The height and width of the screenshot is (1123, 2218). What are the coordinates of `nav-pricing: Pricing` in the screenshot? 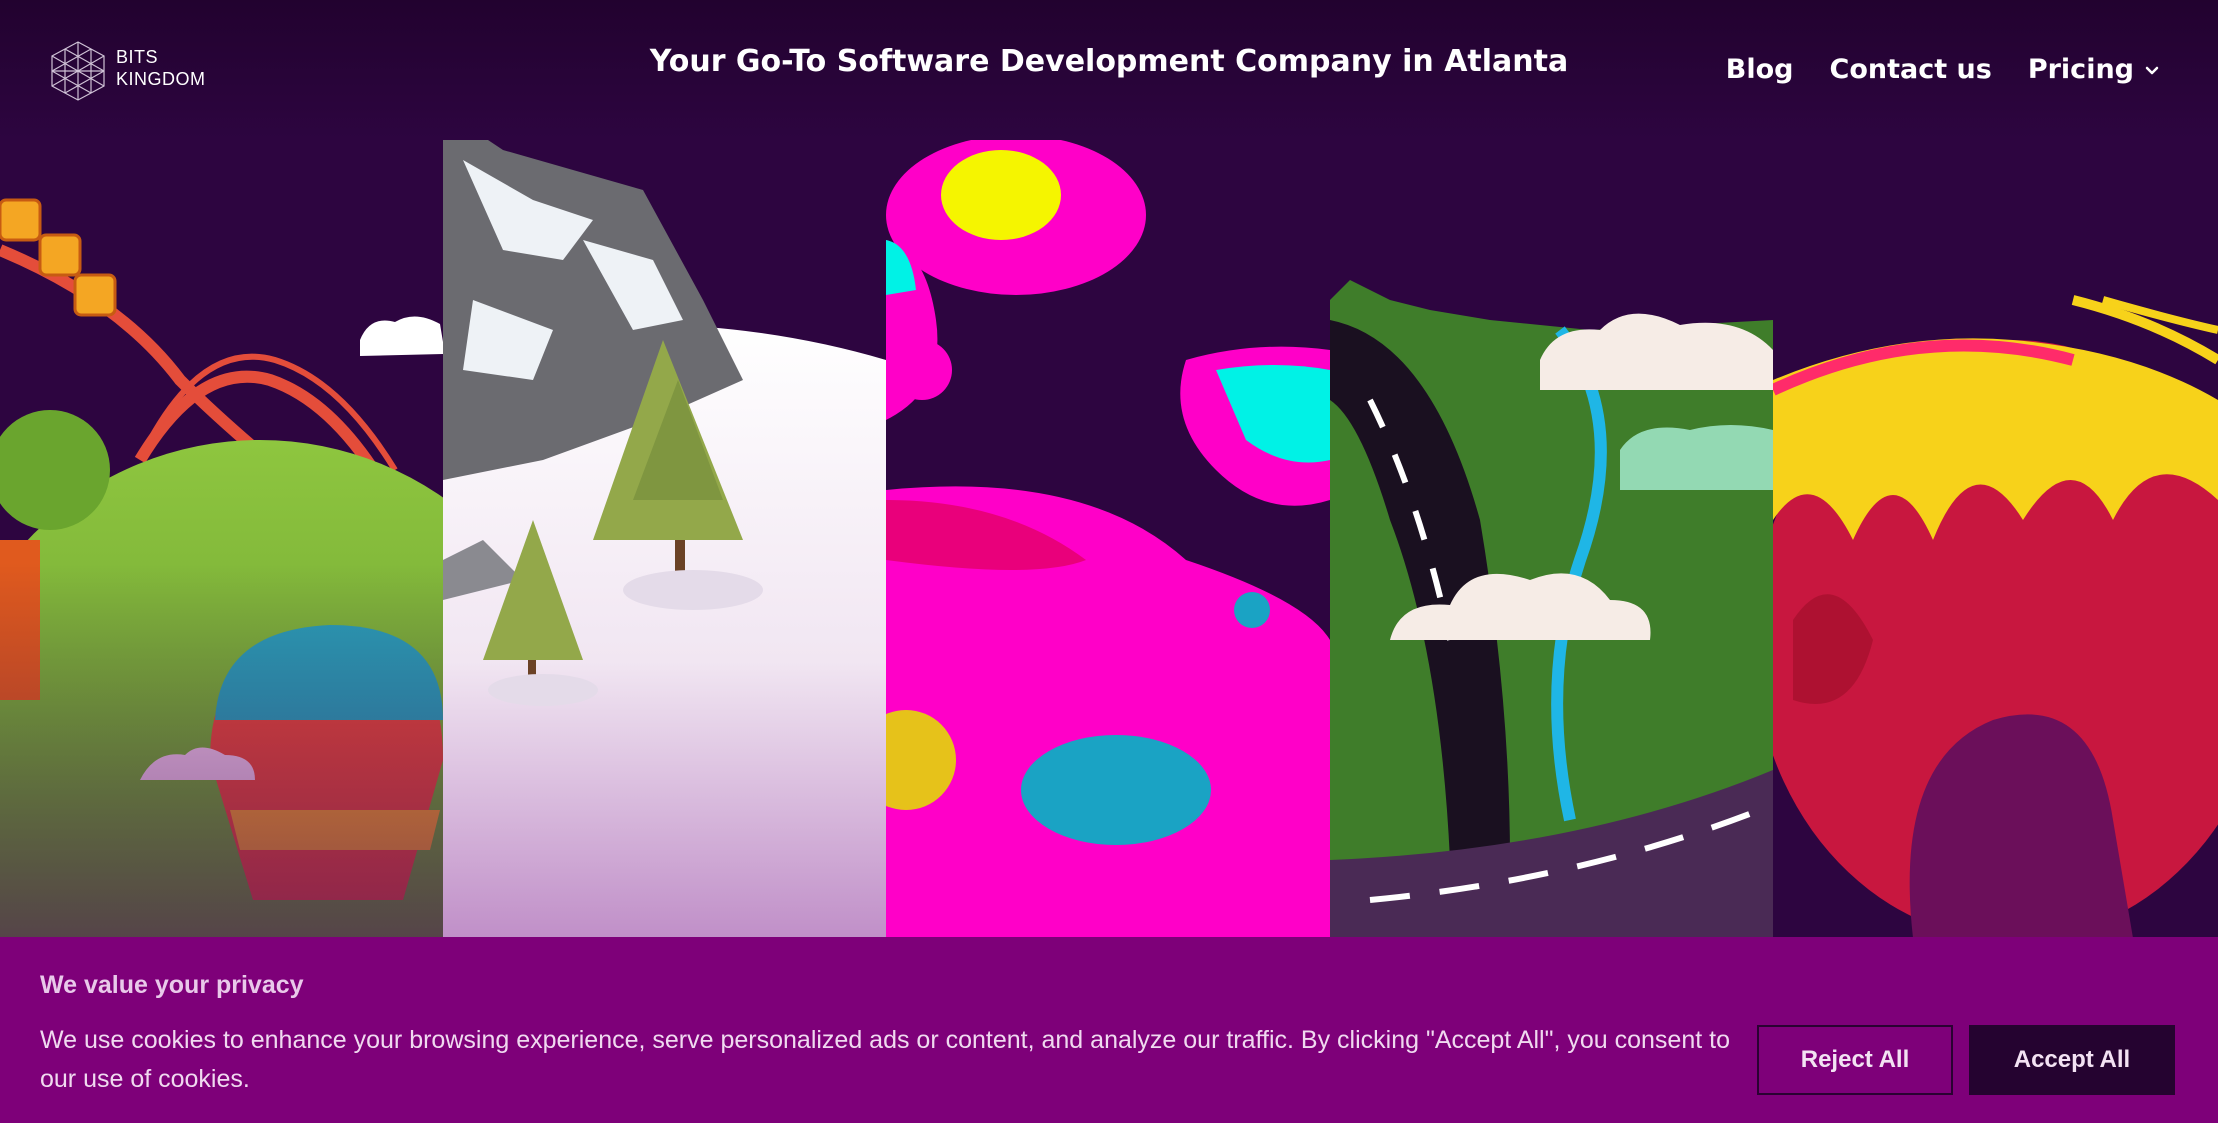 It's located at (2094, 69).